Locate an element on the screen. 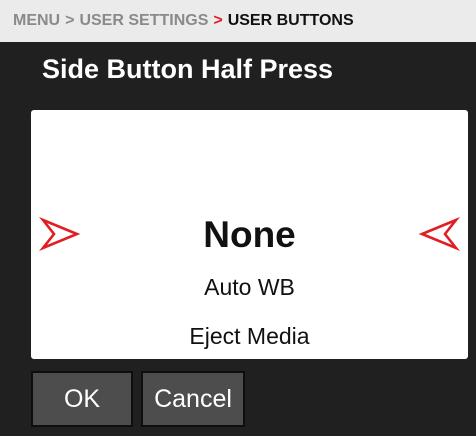 This screenshot has width=476, height=436. ok-button: OK is located at coordinates (82, 399).